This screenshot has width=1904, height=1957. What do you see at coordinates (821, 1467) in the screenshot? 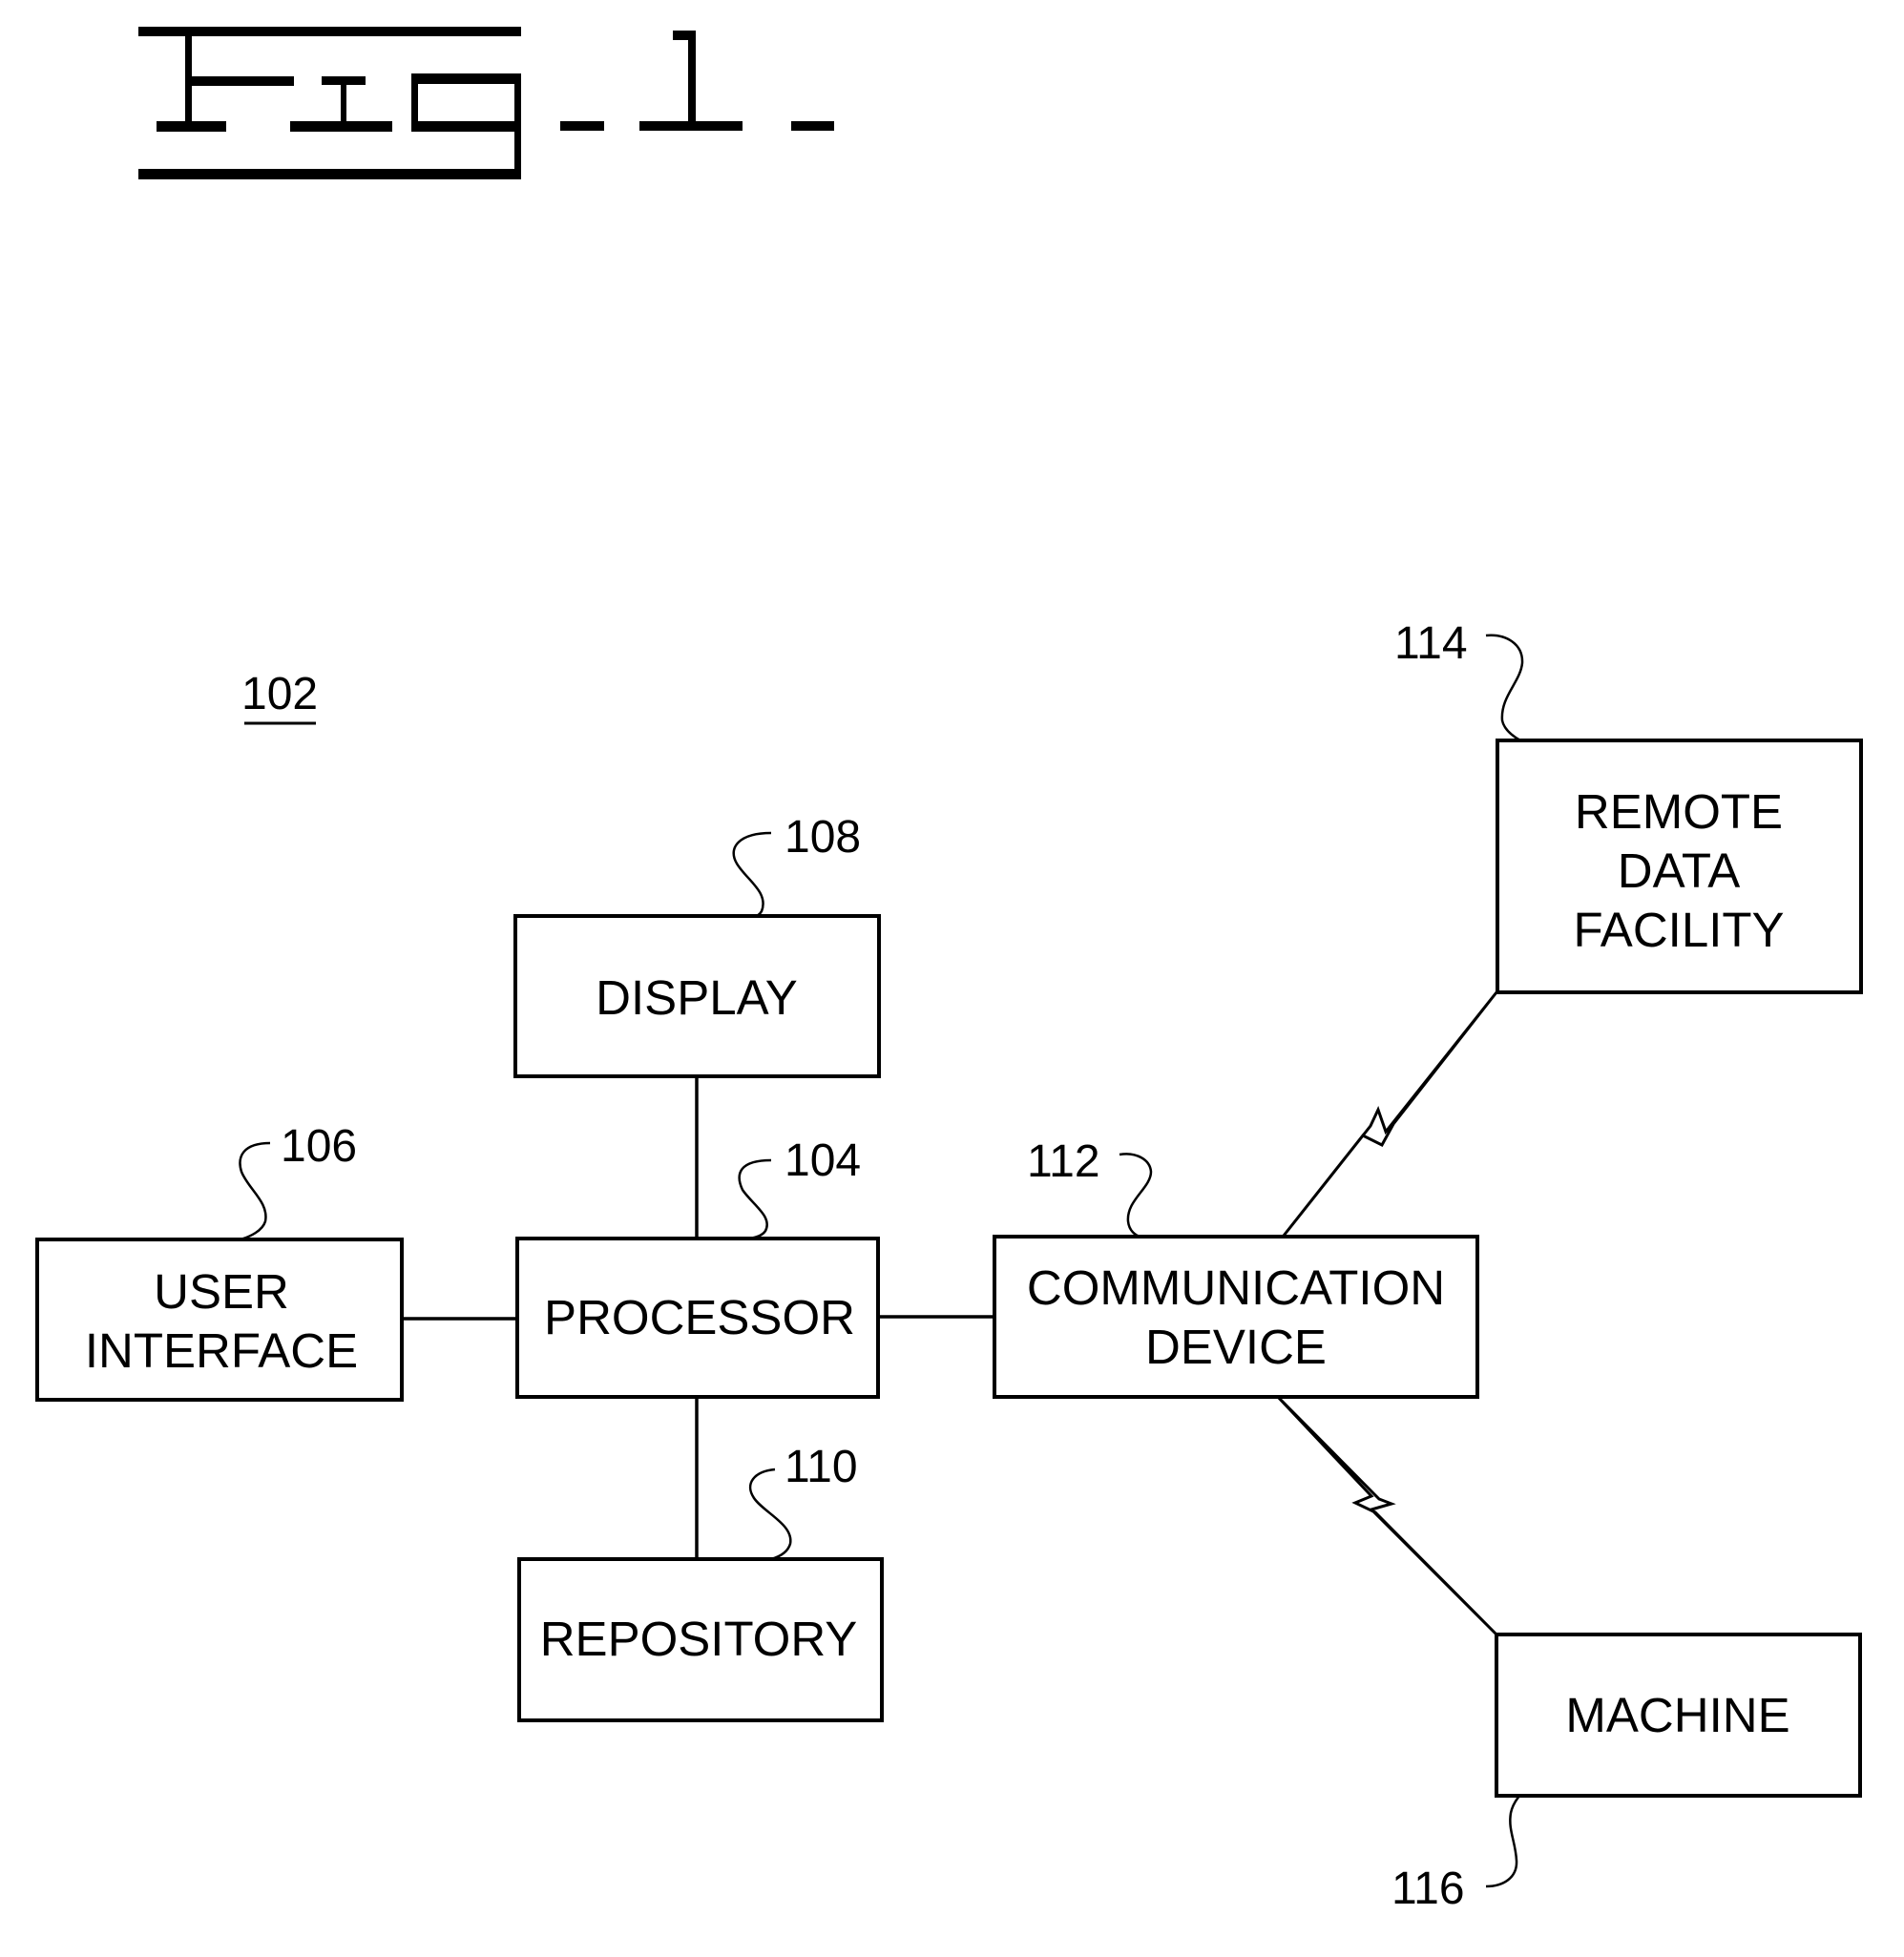
I see `ref-numeral-110: 110` at bounding box center [821, 1467].